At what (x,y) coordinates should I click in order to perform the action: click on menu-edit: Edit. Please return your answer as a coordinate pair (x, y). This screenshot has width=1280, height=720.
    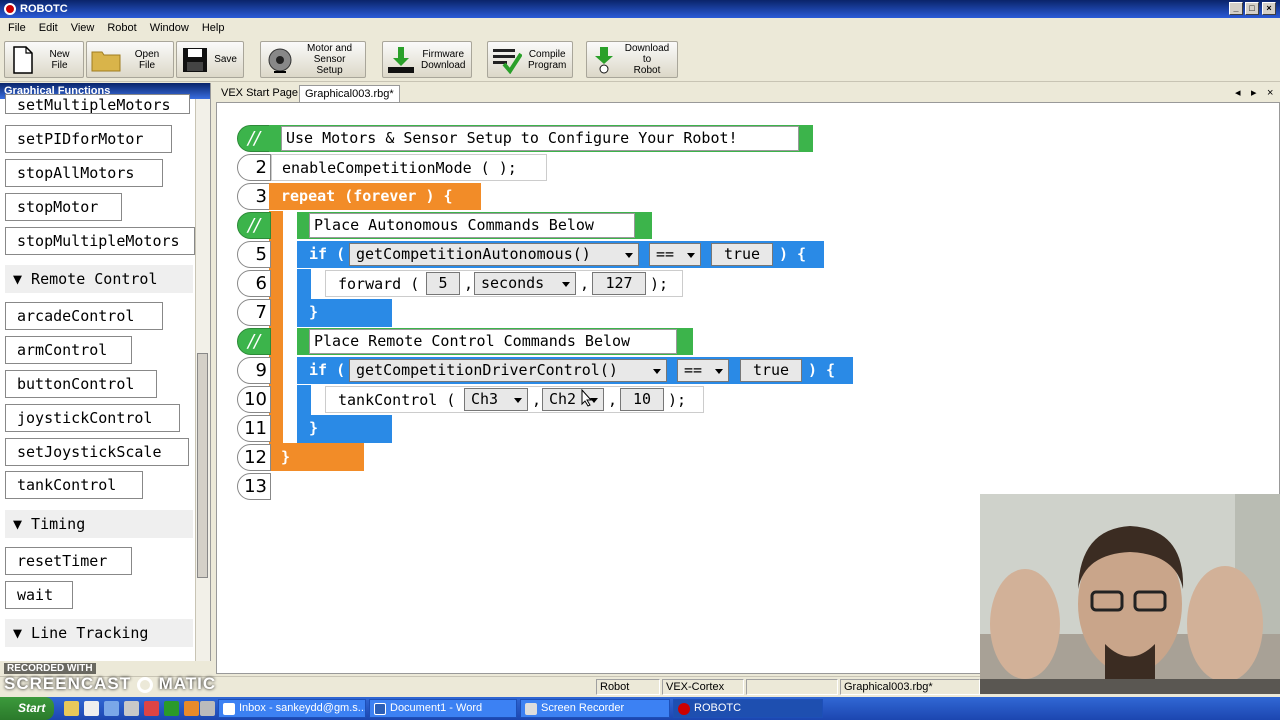
    Looking at the image, I should click on (48, 28).